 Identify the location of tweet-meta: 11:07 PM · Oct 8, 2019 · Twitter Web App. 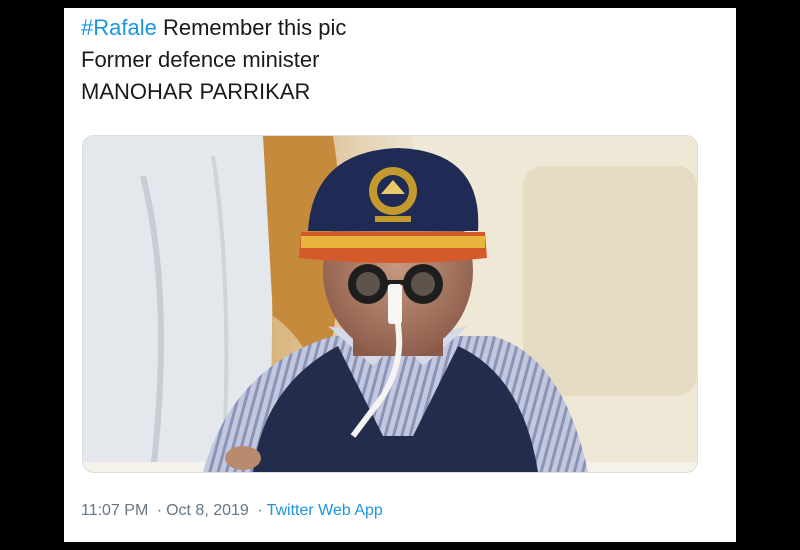
(232, 511).